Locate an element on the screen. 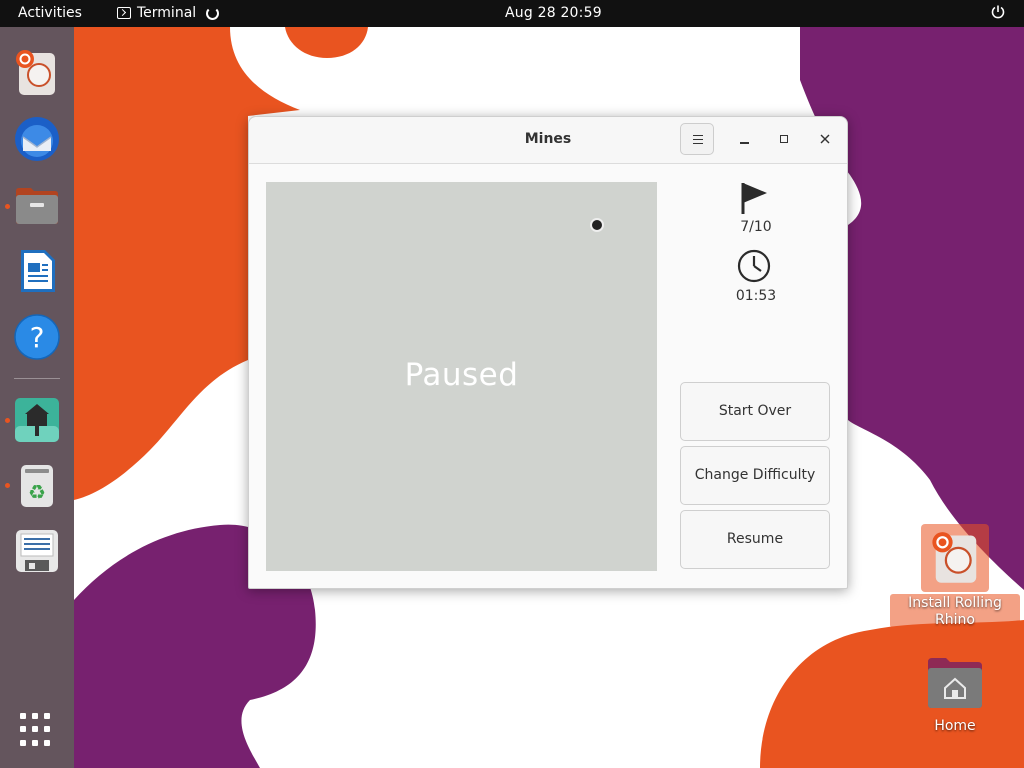  flag-icon is located at coordinates (754, 198).